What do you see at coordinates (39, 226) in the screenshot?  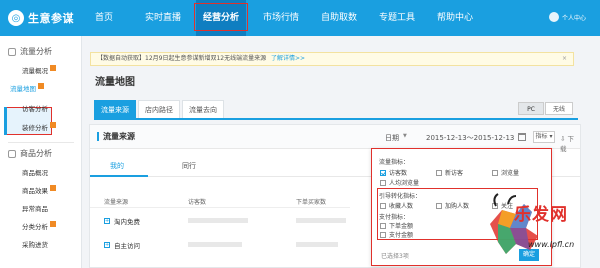 I see `sidebar-item-category-analysis: 分类分析` at bounding box center [39, 226].